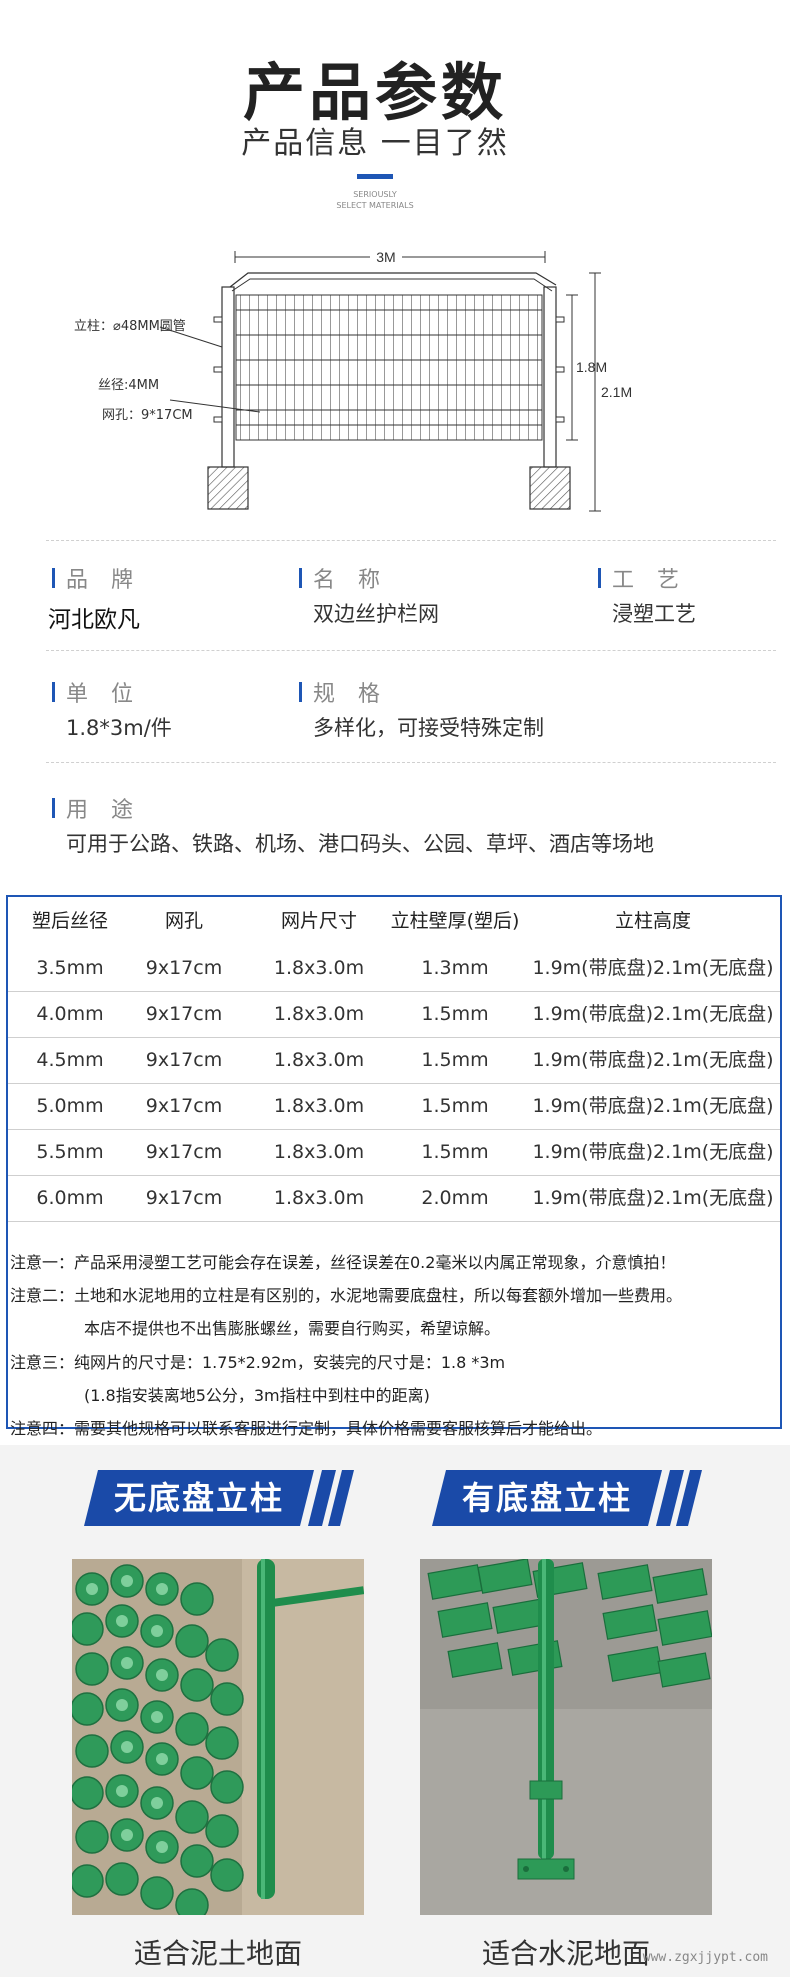  Describe the element at coordinates (96, 692) in the screenshot. I see `unit-label: 单 位` at that location.